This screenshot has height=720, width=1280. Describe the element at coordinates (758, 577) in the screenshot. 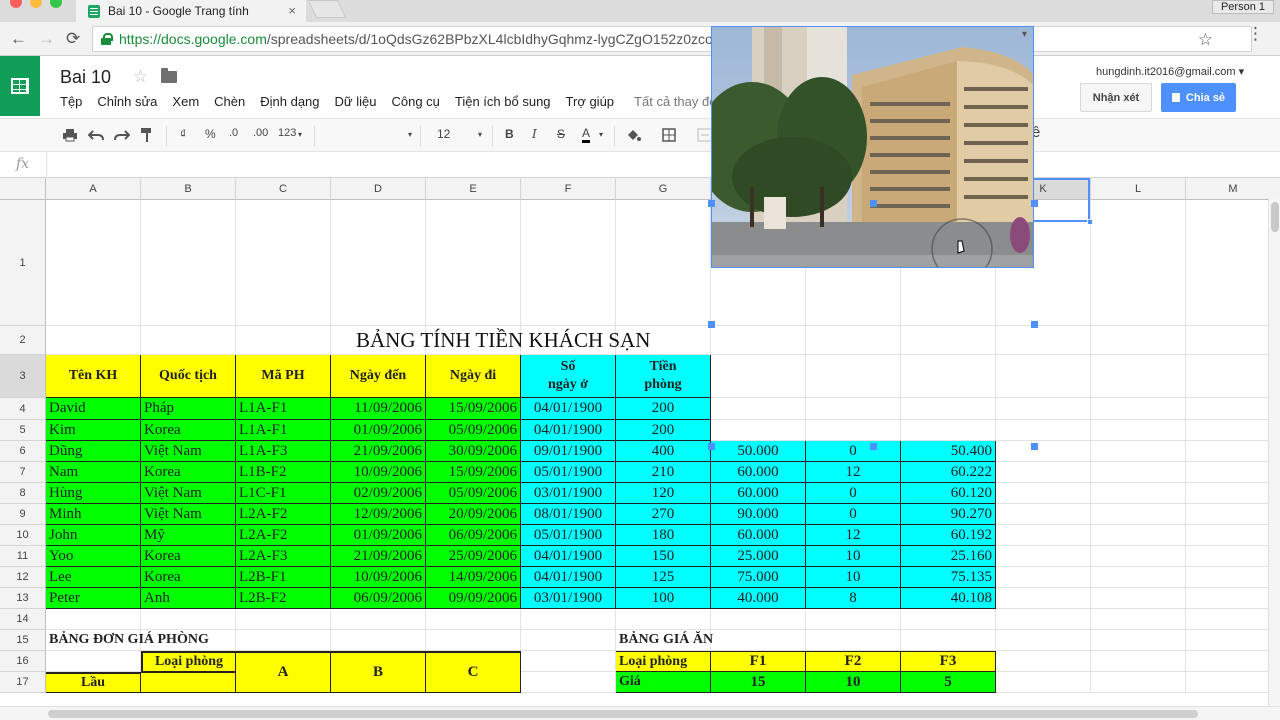

I see `table-cell-h: 75.000` at that location.